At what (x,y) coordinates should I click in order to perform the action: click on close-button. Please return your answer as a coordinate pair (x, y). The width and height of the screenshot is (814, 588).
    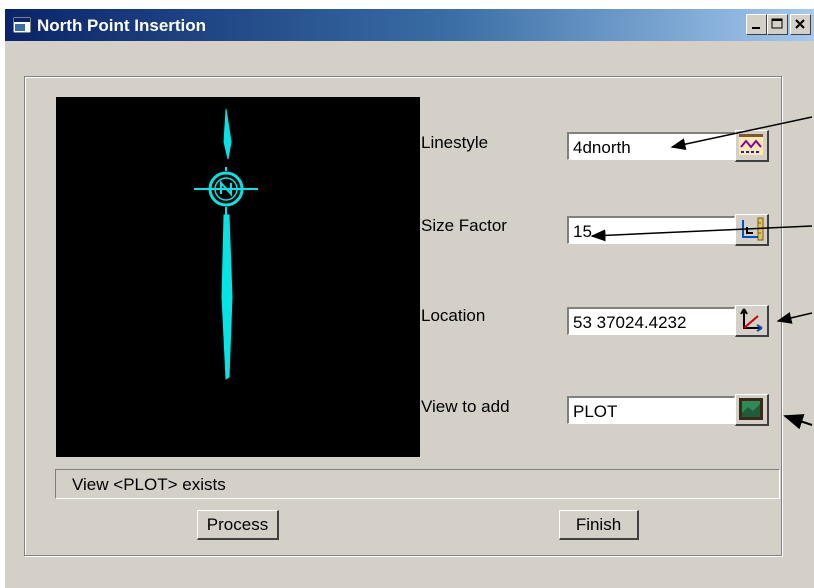
    Looking at the image, I should click on (800, 24).